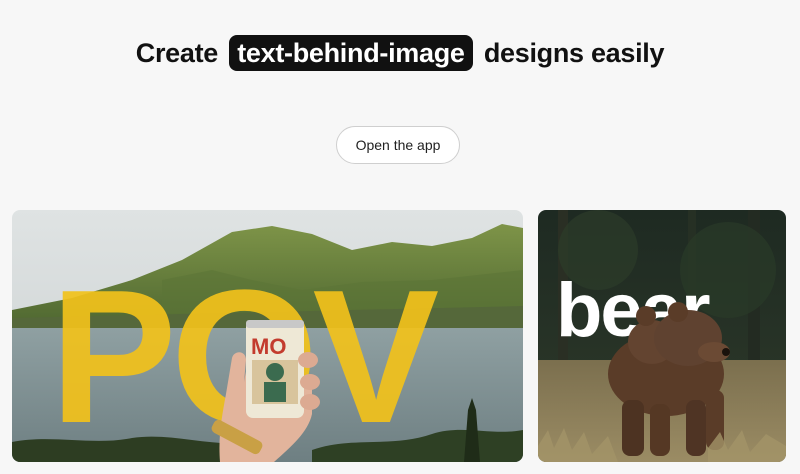 This screenshot has height=474, width=800. Describe the element at coordinates (398, 145) in the screenshot. I see `open-app-button: Open the app` at that location.